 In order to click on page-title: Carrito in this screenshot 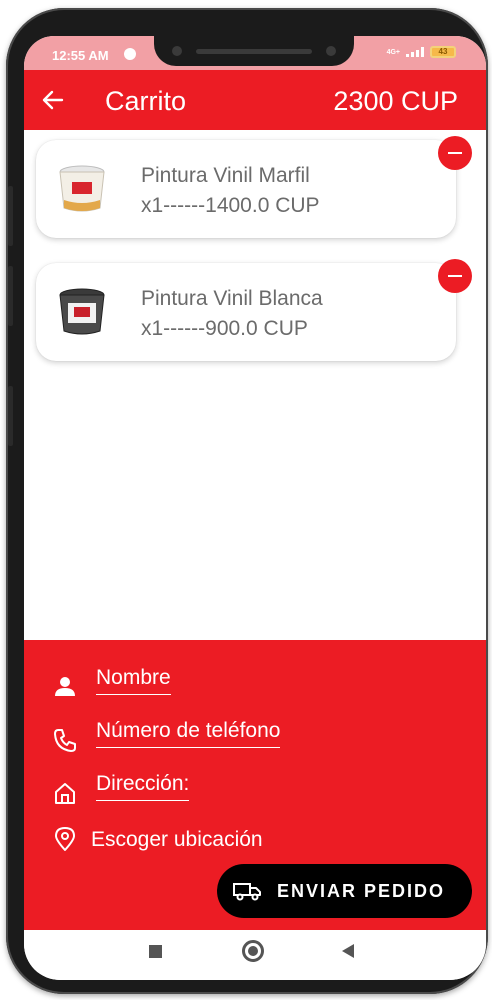, I will do `click(146, 101)`.